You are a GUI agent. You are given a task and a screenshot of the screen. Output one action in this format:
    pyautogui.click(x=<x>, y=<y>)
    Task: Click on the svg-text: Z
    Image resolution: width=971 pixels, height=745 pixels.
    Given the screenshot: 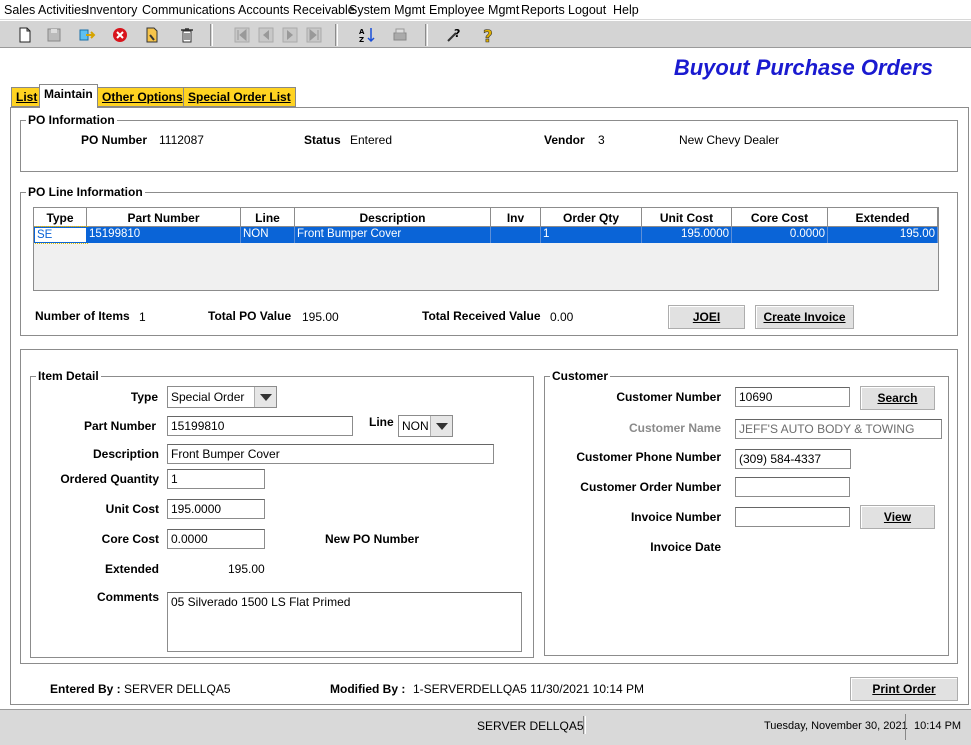 What is the action you would take?
    pyautogui.click(x=361, y=40)
    